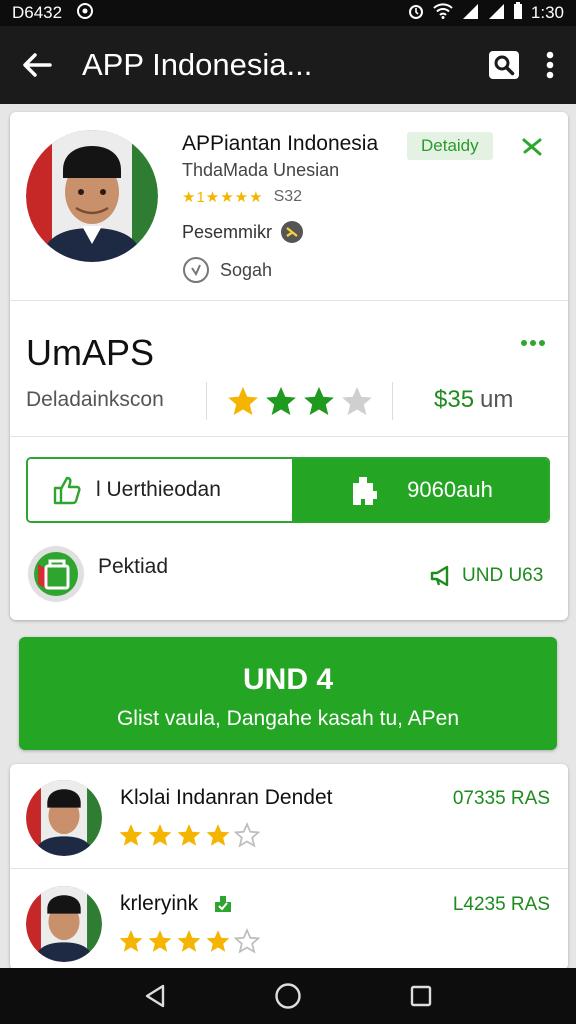 The image size is (576, 1024). I want to click on location-icon, so click(196, 270).